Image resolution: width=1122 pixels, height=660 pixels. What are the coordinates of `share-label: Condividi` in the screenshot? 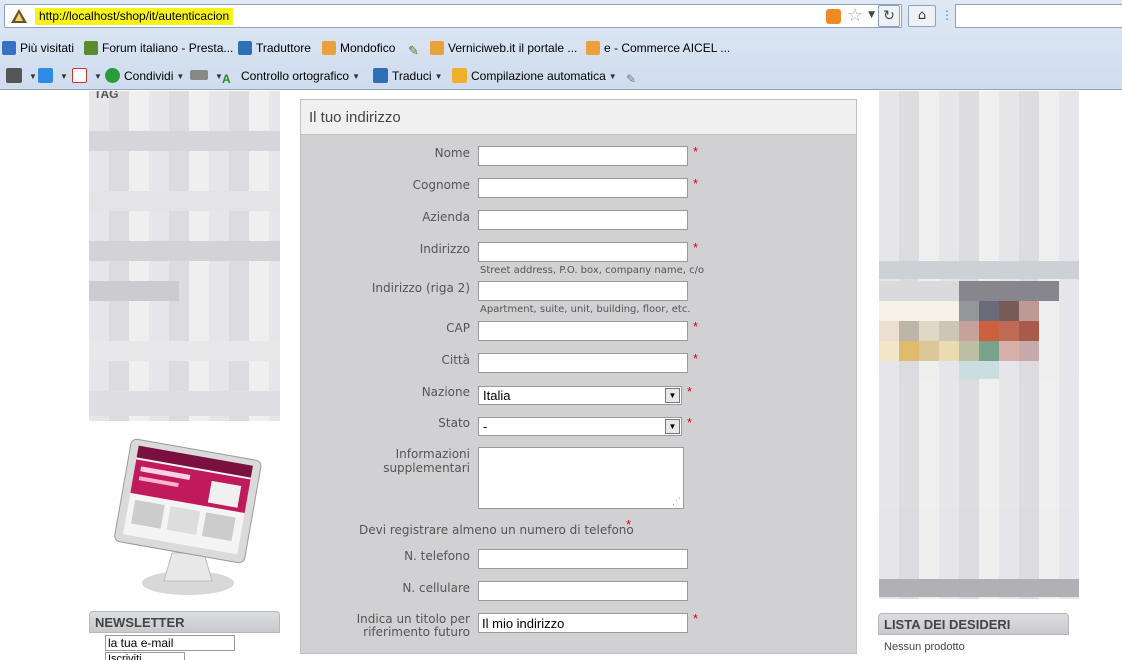 It's located at (149, 76).